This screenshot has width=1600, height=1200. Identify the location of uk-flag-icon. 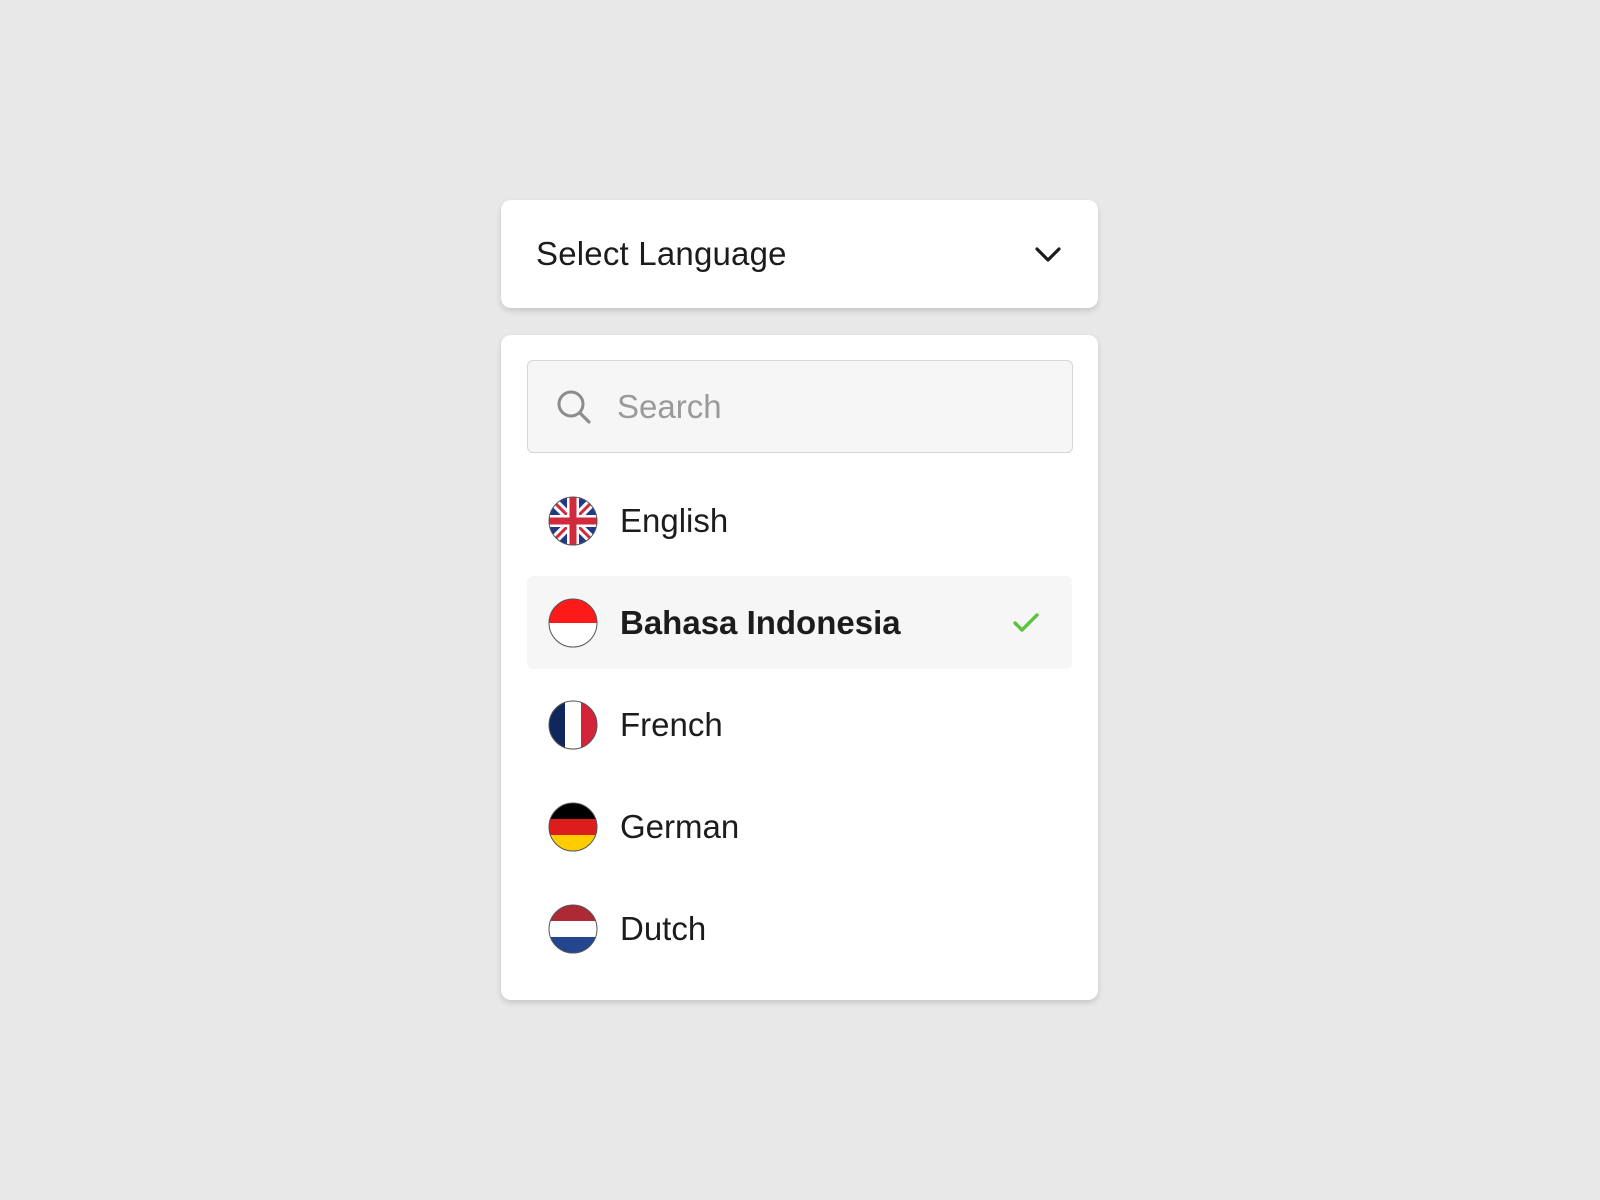
(573, 520).